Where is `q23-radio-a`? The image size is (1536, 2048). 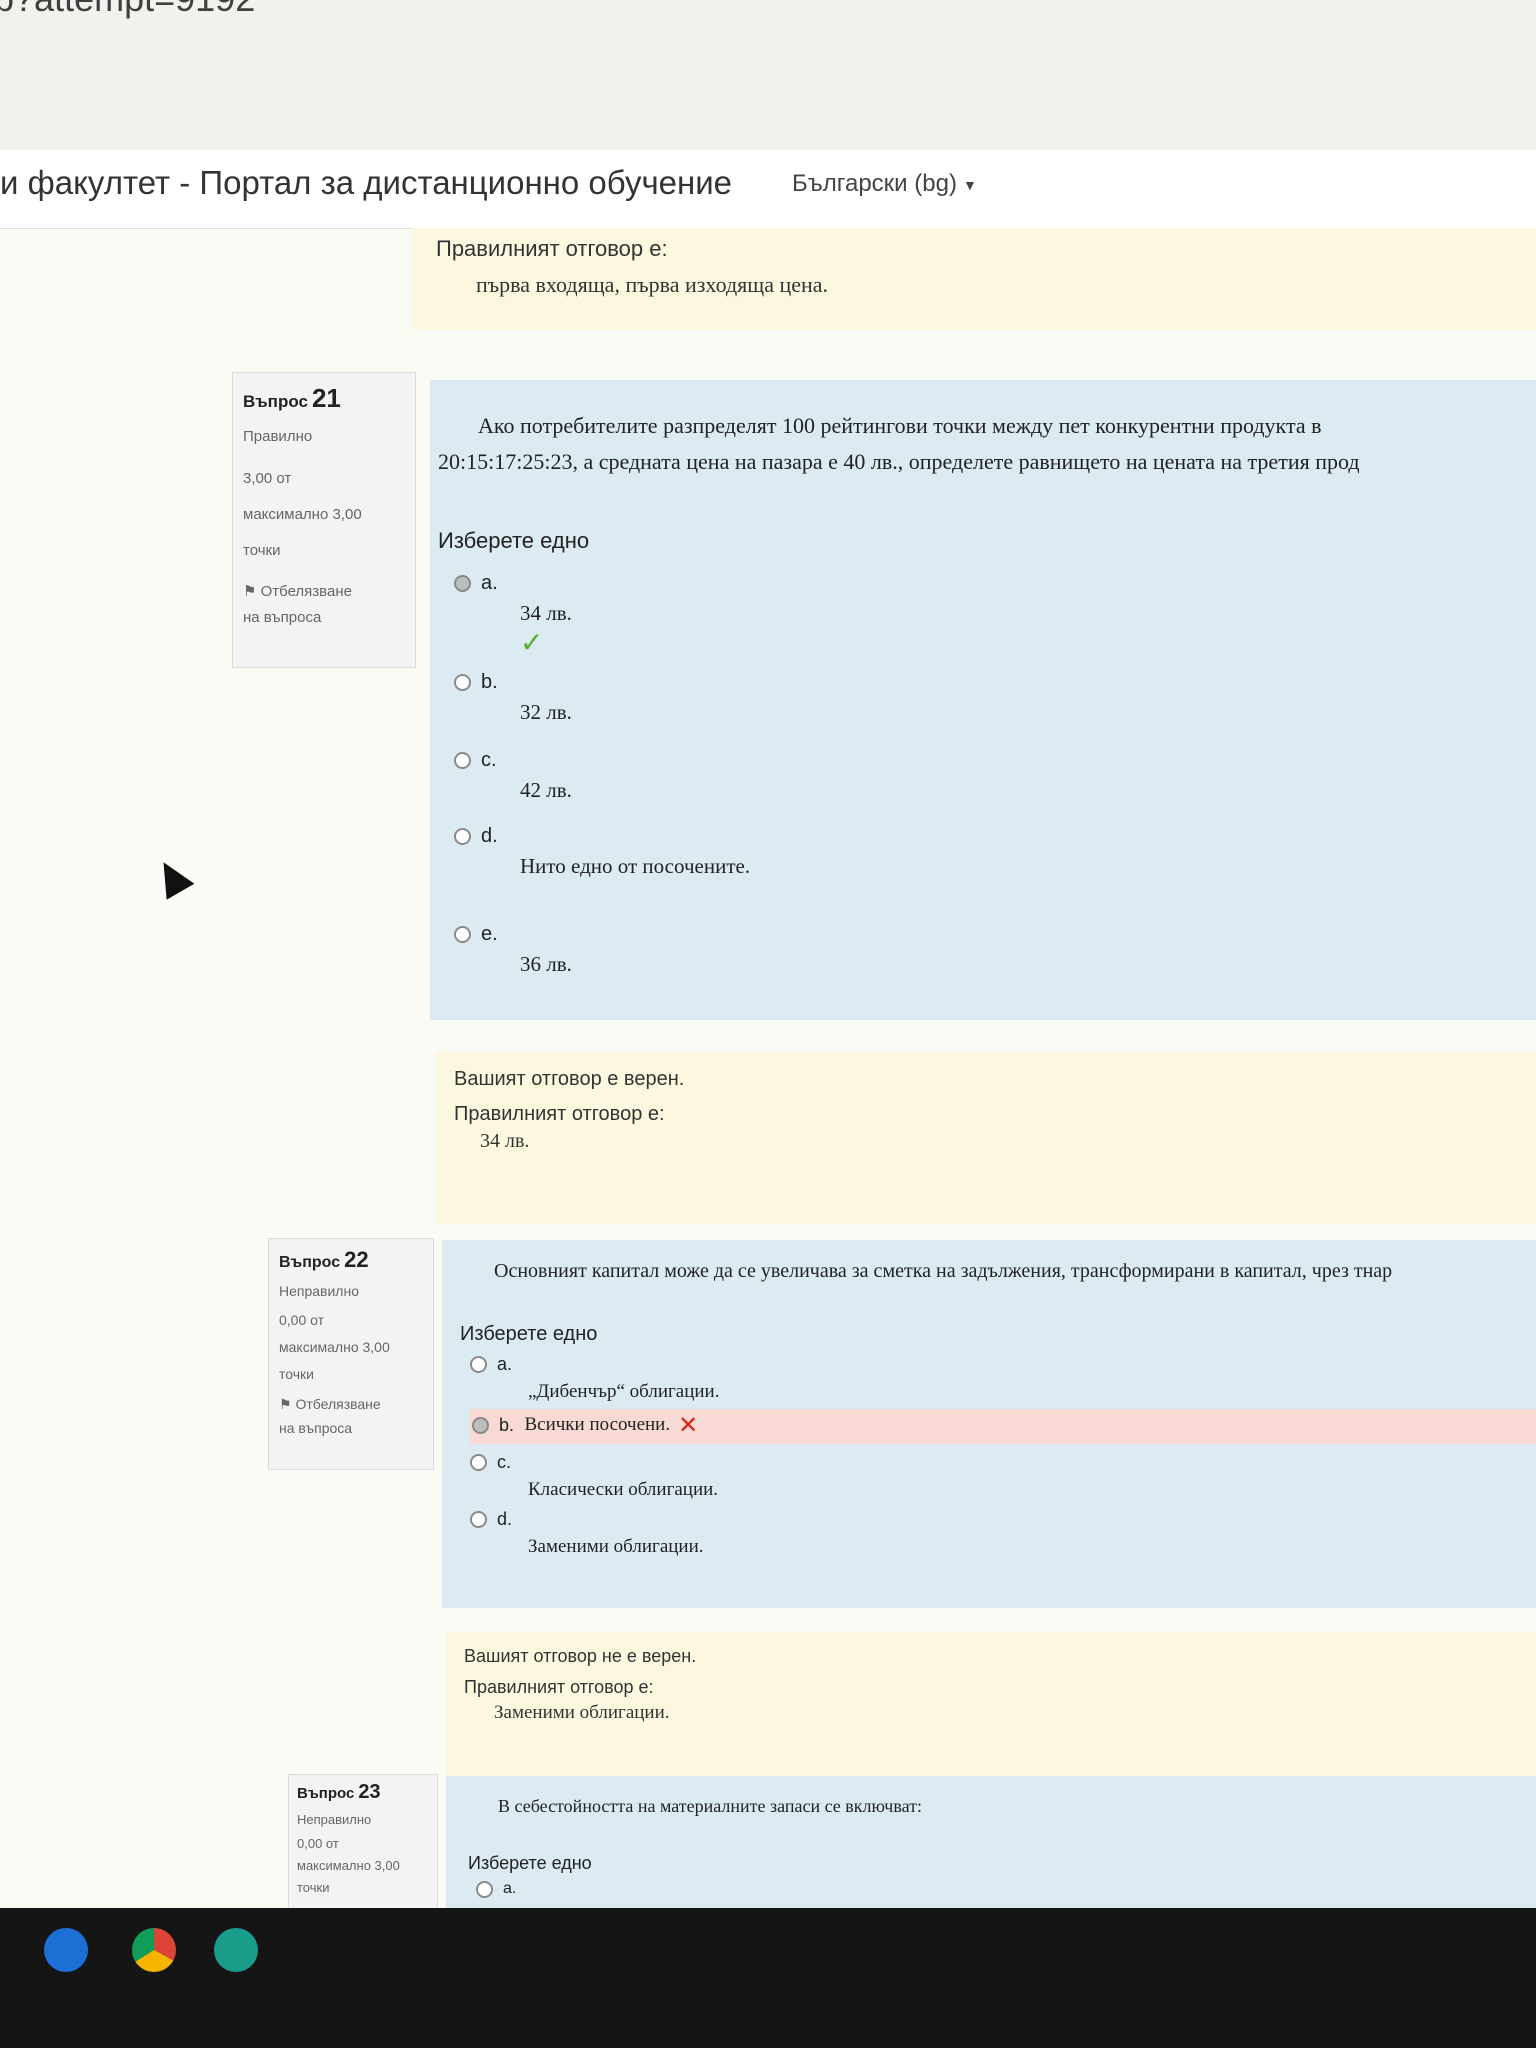
q23-radio-a is located at coordinates (484, 1889).